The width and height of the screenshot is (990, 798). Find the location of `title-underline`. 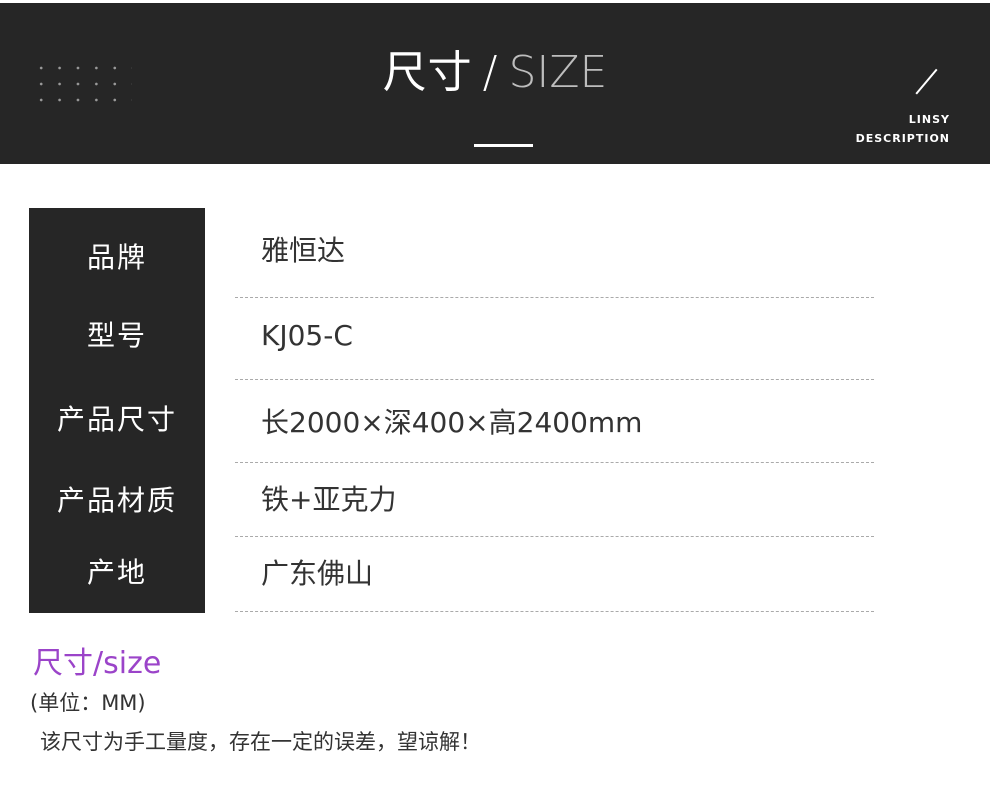

title-underline is located at coordinates (503, 145).